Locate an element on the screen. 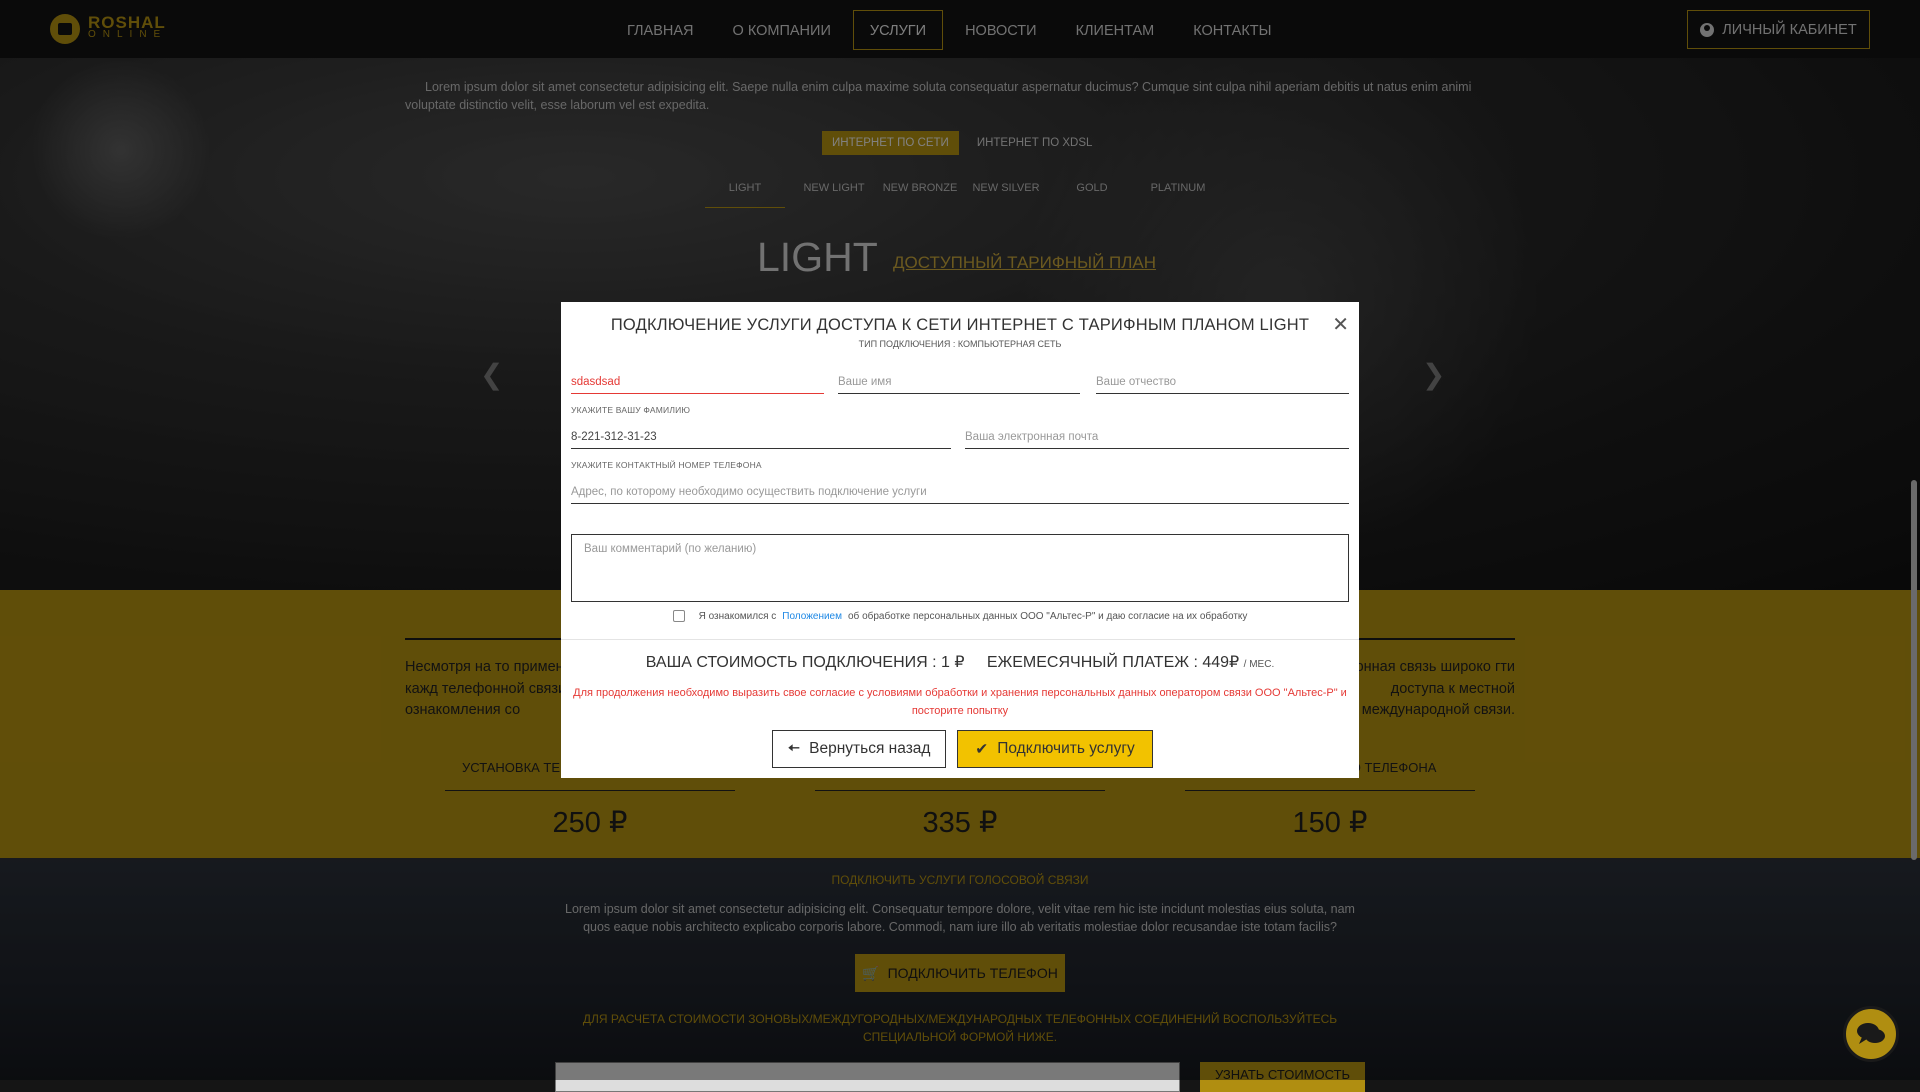  logo-sub: ONLINE is located at coordinates (128, 34).